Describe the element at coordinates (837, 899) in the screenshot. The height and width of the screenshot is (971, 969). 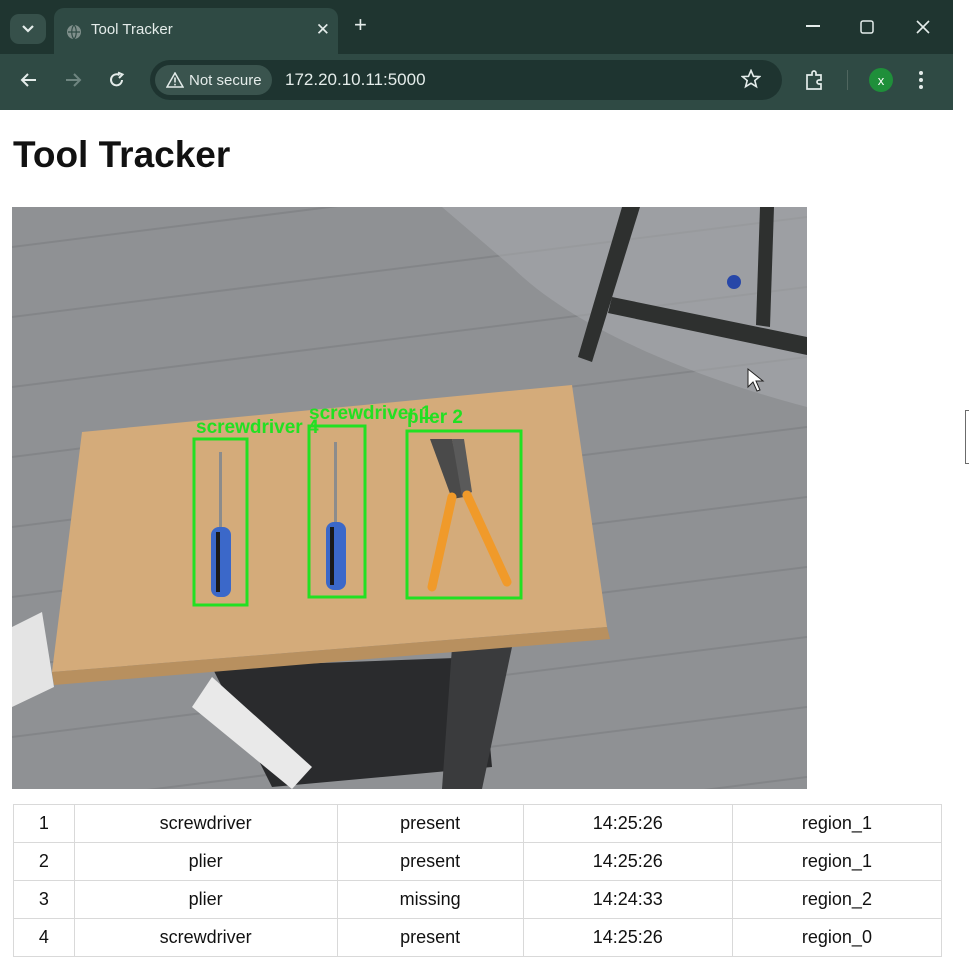
I see `tool-region: region_2` at that location.